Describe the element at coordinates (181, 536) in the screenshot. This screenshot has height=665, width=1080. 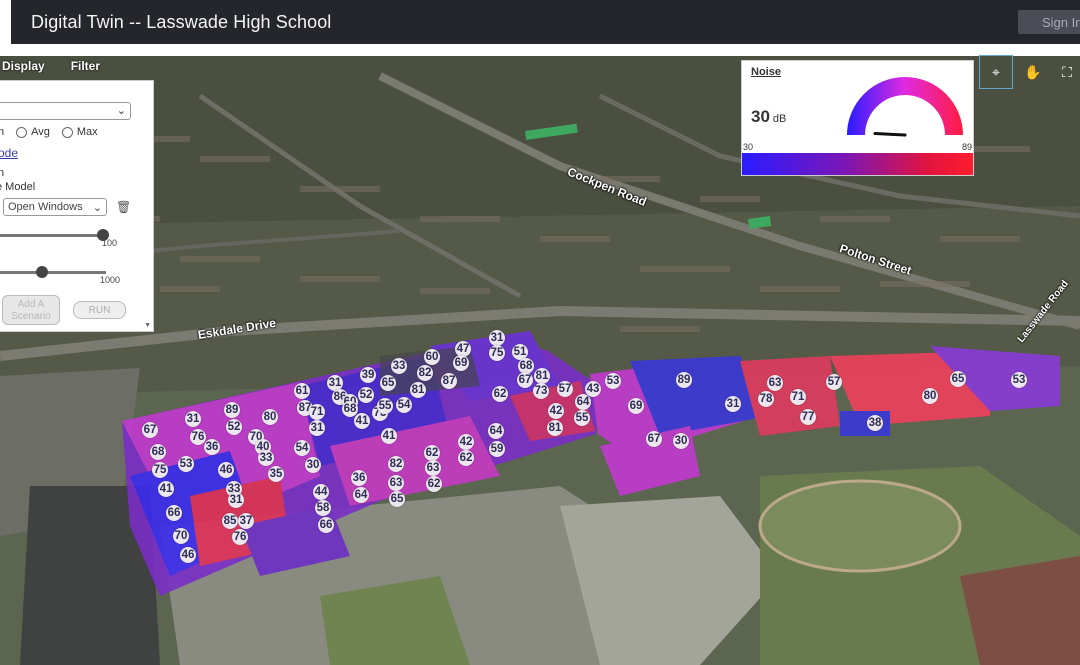
I see `noise-sensor-marker: 70` at that location.